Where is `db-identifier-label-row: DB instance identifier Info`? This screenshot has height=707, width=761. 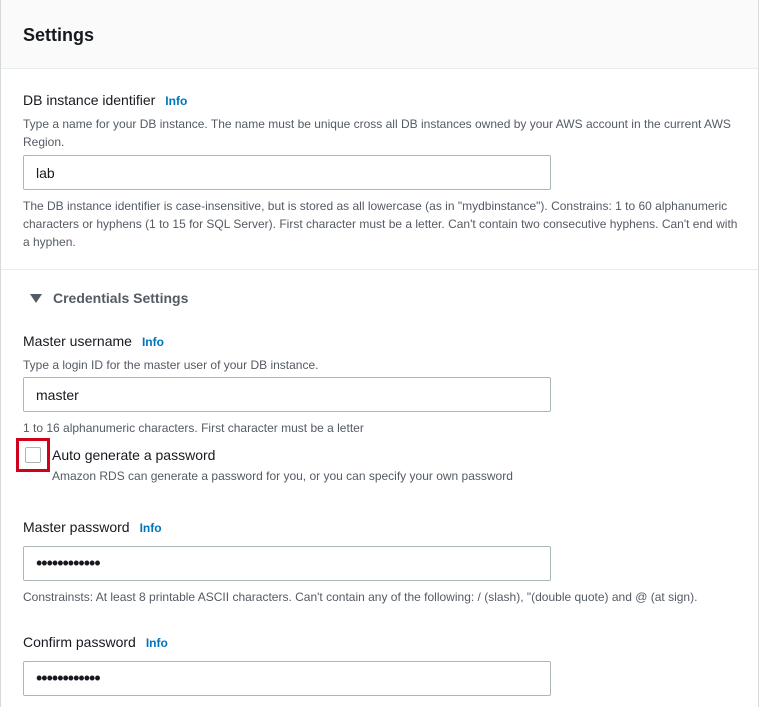 db-identifier-label-row: DB instance identifier Info is located at coordinates (379, 100).